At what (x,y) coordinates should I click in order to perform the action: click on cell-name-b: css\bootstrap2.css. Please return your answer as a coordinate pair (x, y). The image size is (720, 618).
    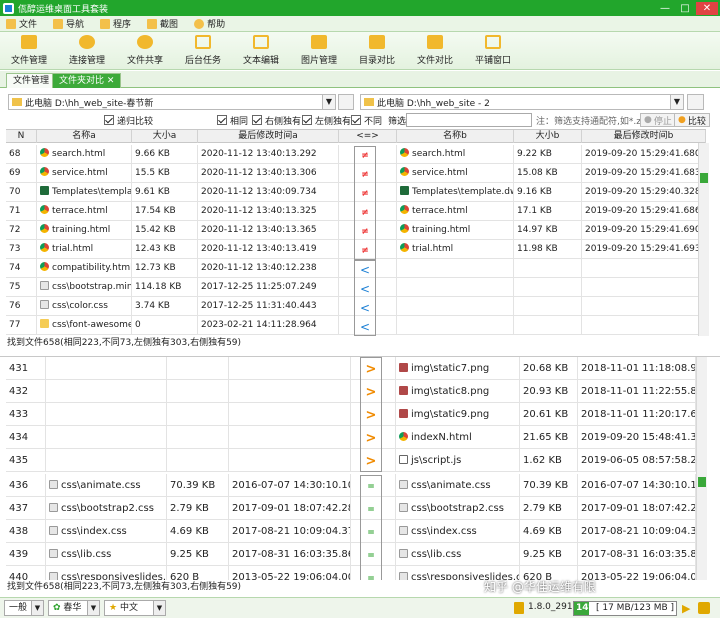
    Looking at the image, I should click on (458, 508).